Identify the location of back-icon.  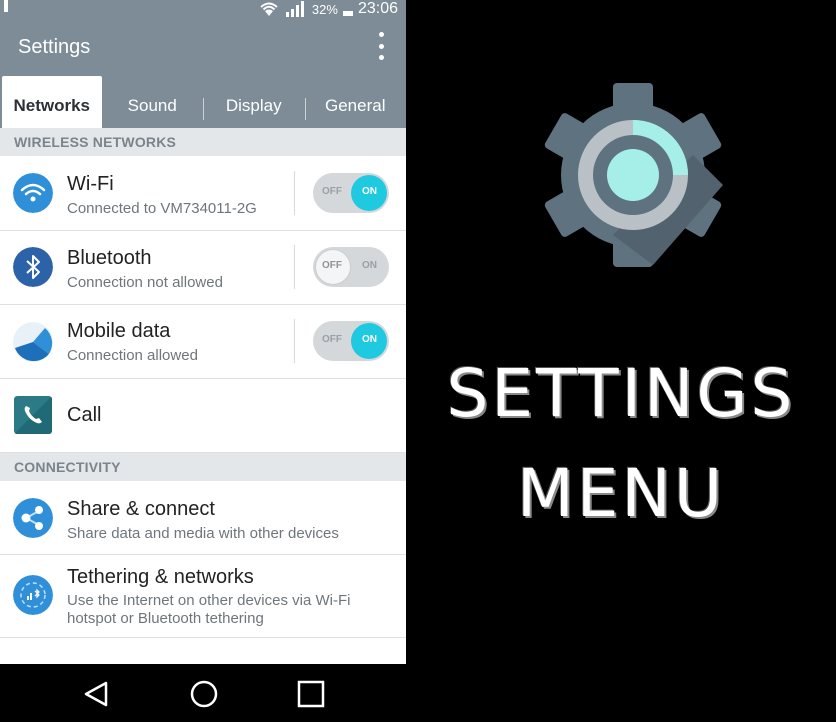
(96, 694).